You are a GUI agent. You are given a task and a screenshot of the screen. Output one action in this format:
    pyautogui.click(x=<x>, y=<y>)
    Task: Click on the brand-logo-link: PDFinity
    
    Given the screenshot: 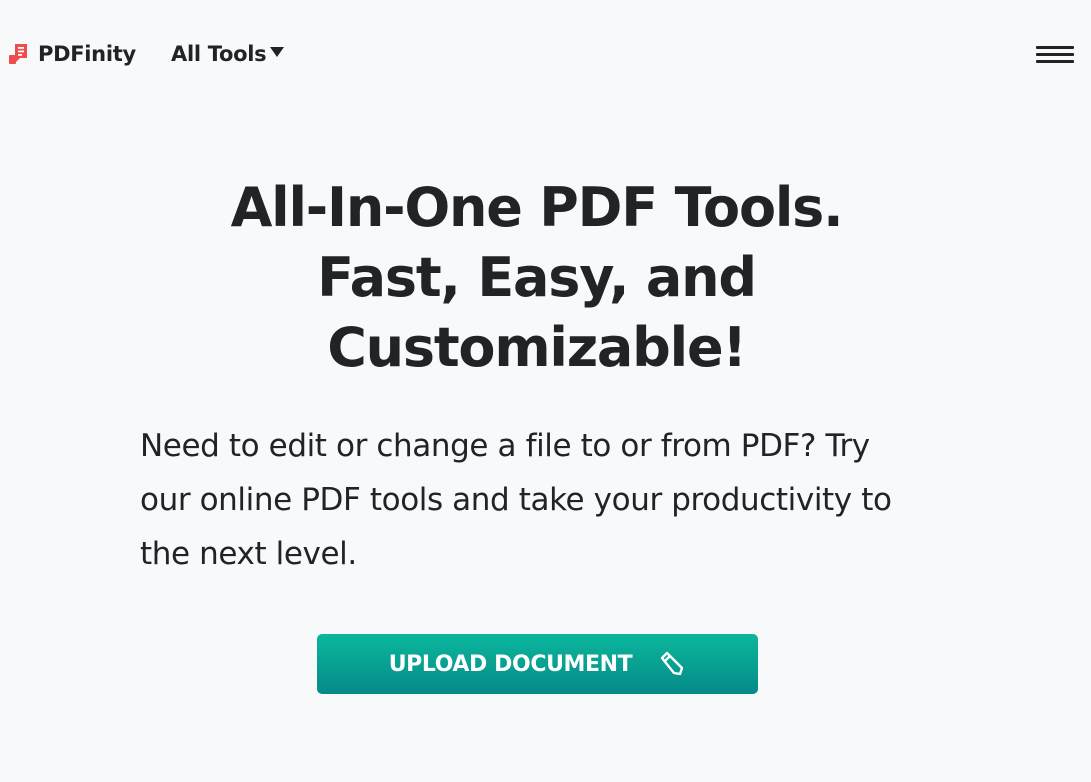 What is the action you would take?
    pyautogui.click(x=72, y=54)
    